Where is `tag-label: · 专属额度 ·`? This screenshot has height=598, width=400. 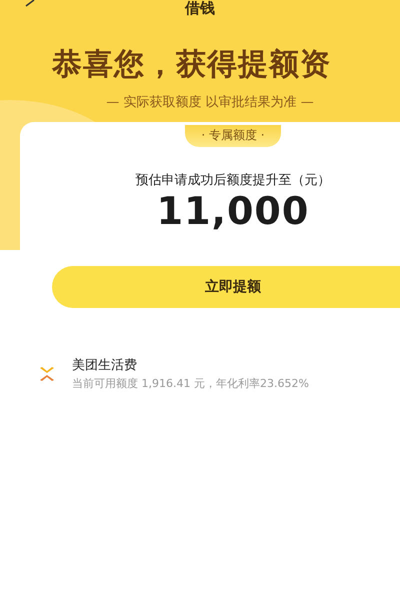
tag-label: · 专属额度 · is located at coordinates (233, 136).